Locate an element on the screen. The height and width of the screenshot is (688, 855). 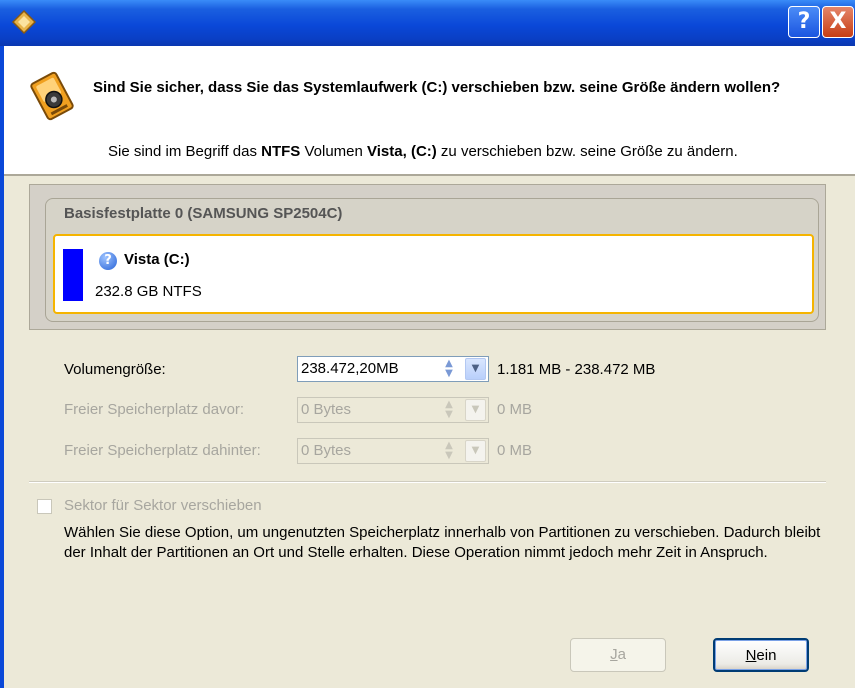
yes-label-rest: a is located at coordinates (621, 654).